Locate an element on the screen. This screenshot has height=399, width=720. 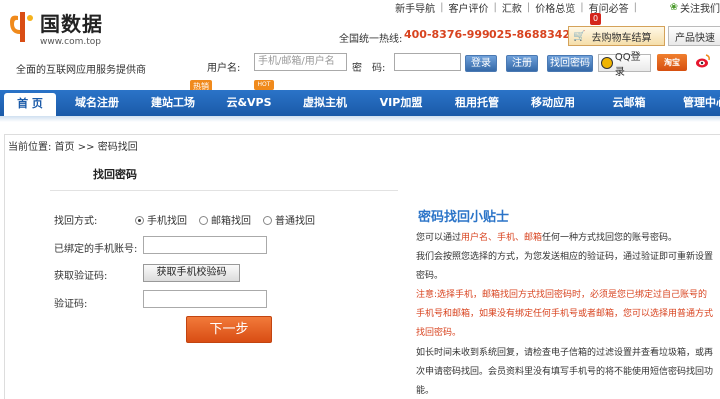
radio-normal: 普通找回 is located at coordinates (289, 219).